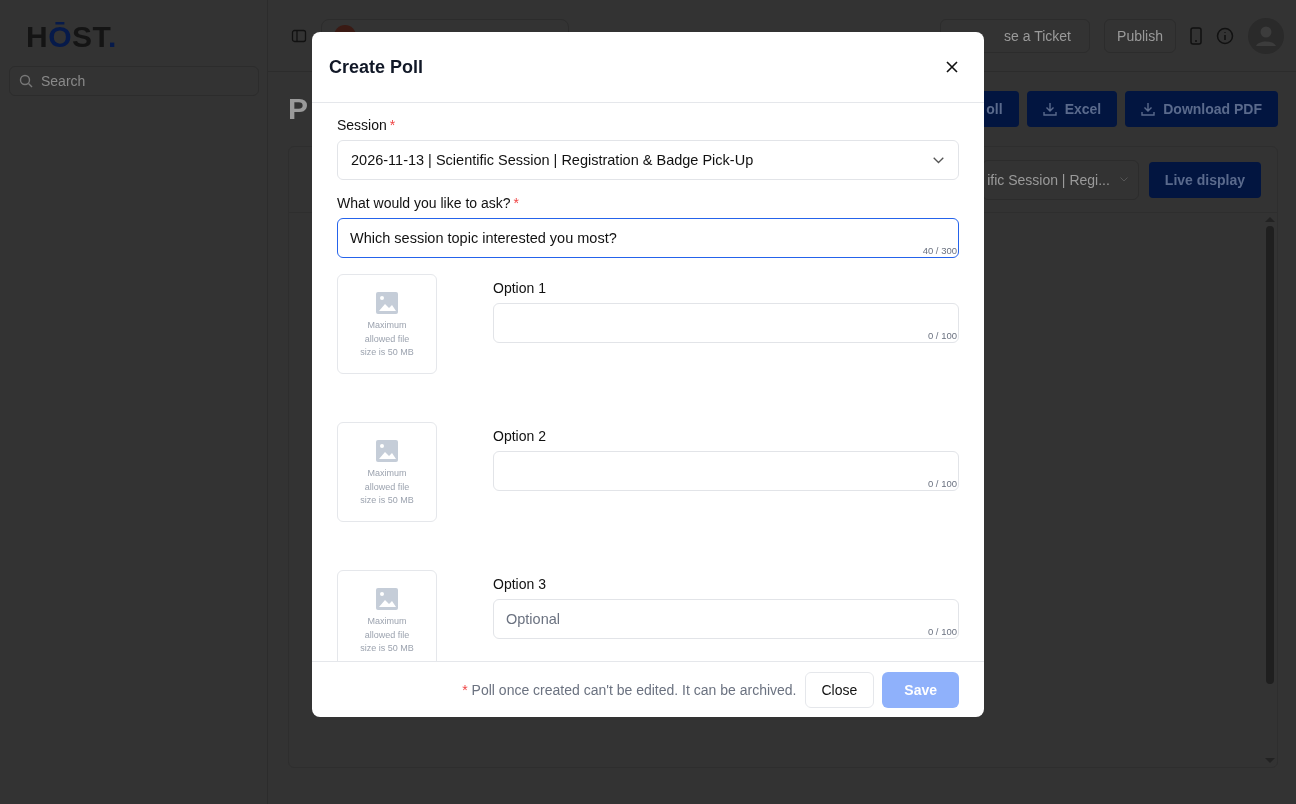 Image resolution: width=1296 pixels, height=804 pixels. I want to click on live-display-button: Live display, so click(1204, 179).